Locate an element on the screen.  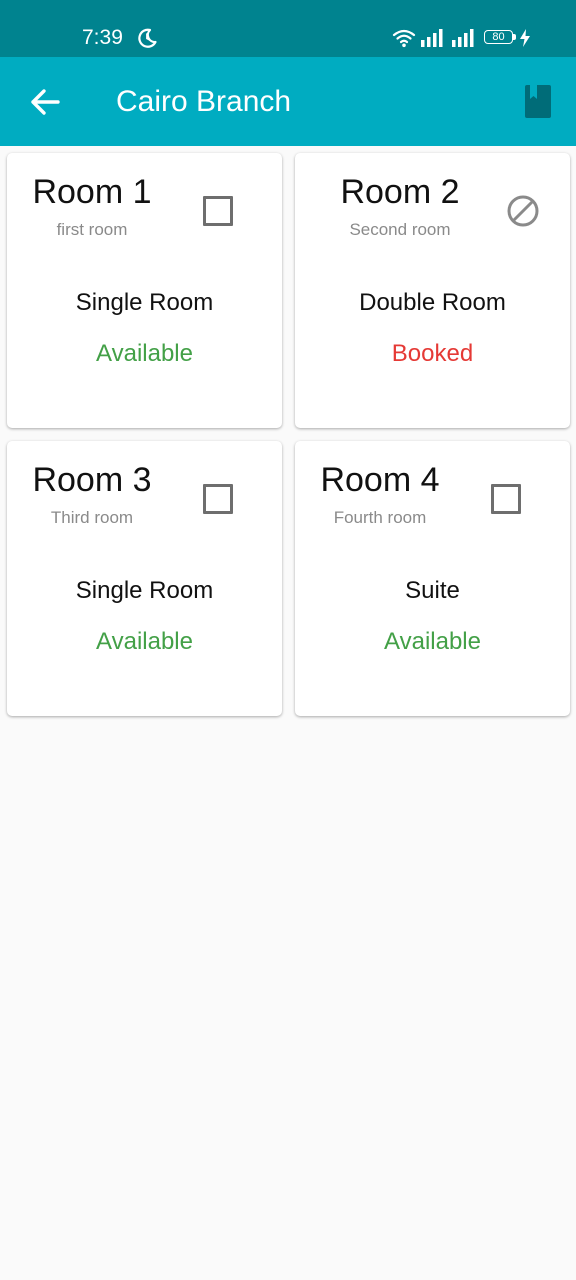
status-icons: 80 is located at coordinates (461, 38).